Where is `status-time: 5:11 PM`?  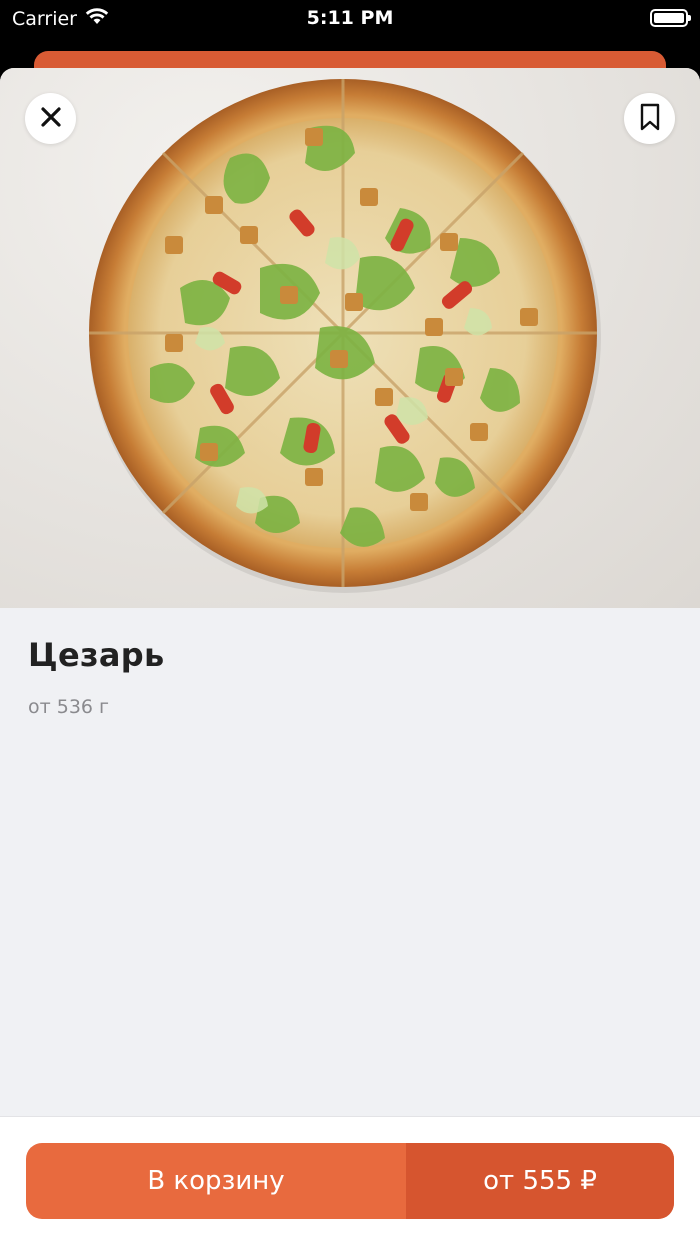 status-time: 5:11 PM is located at coordinates (350, 18).